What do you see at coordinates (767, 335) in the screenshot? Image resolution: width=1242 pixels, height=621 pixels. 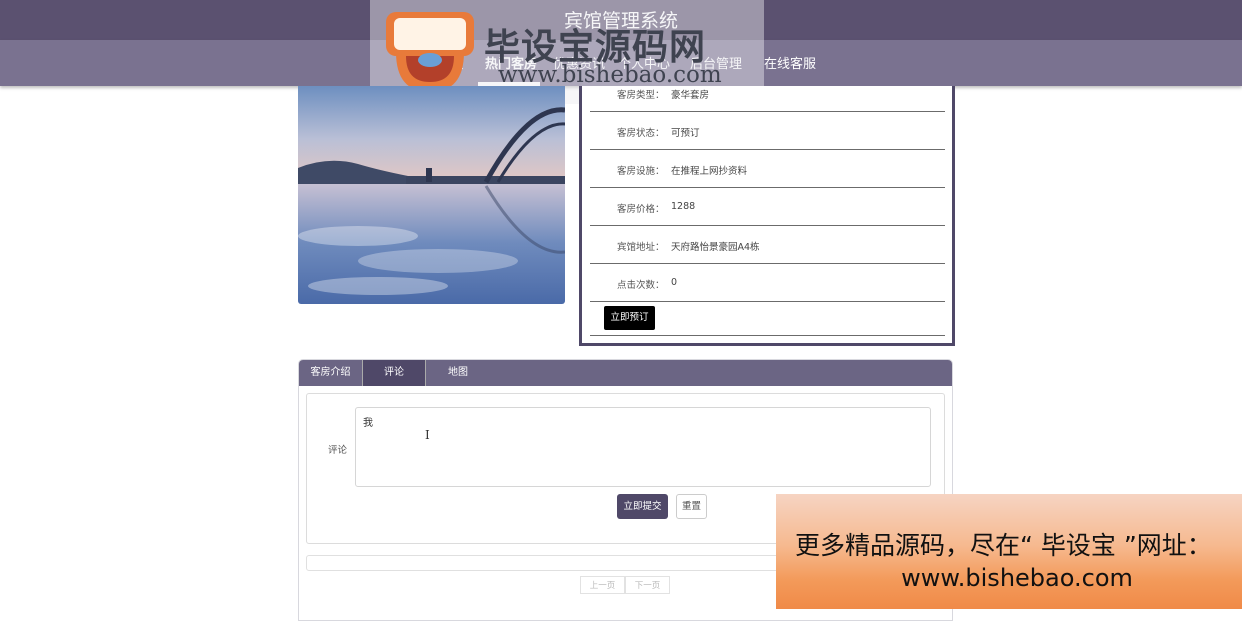 I see `info-divider` at bounding box center [767, 335].